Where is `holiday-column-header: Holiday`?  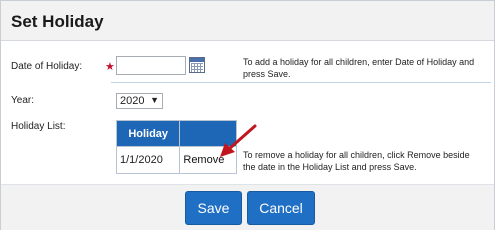
holiday-column-header: Holiday is located at coordinates (148, 133).